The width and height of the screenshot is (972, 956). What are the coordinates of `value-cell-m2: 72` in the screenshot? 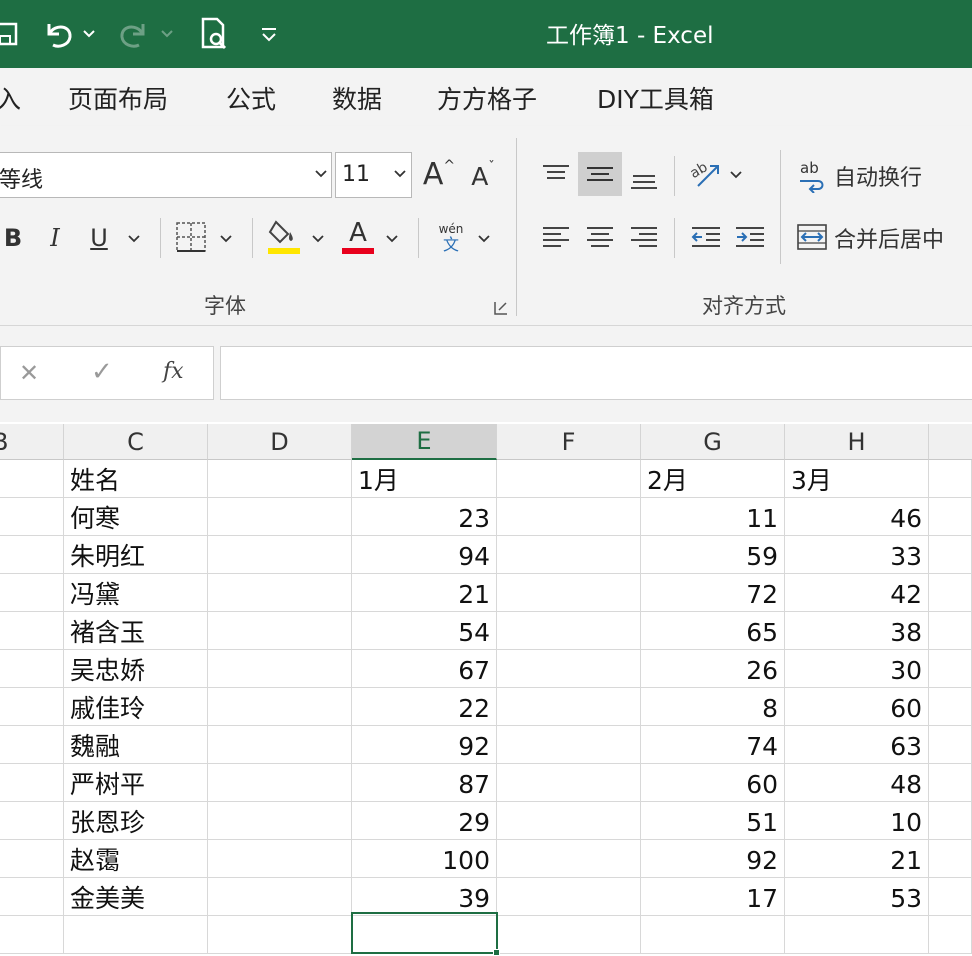 It's located at (713, 593).